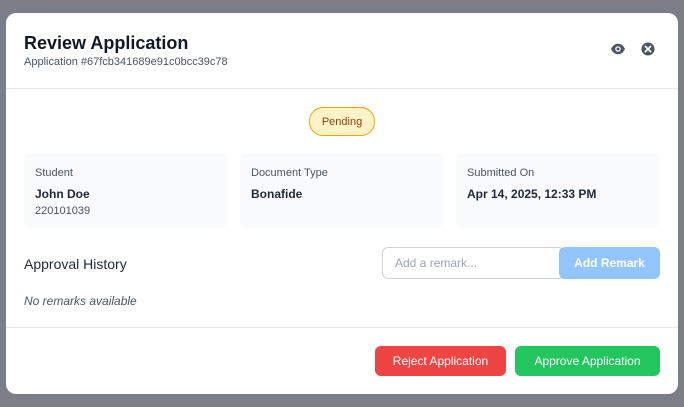  I want to click on no-remarks-text: No remarks available, so click(80, 301).